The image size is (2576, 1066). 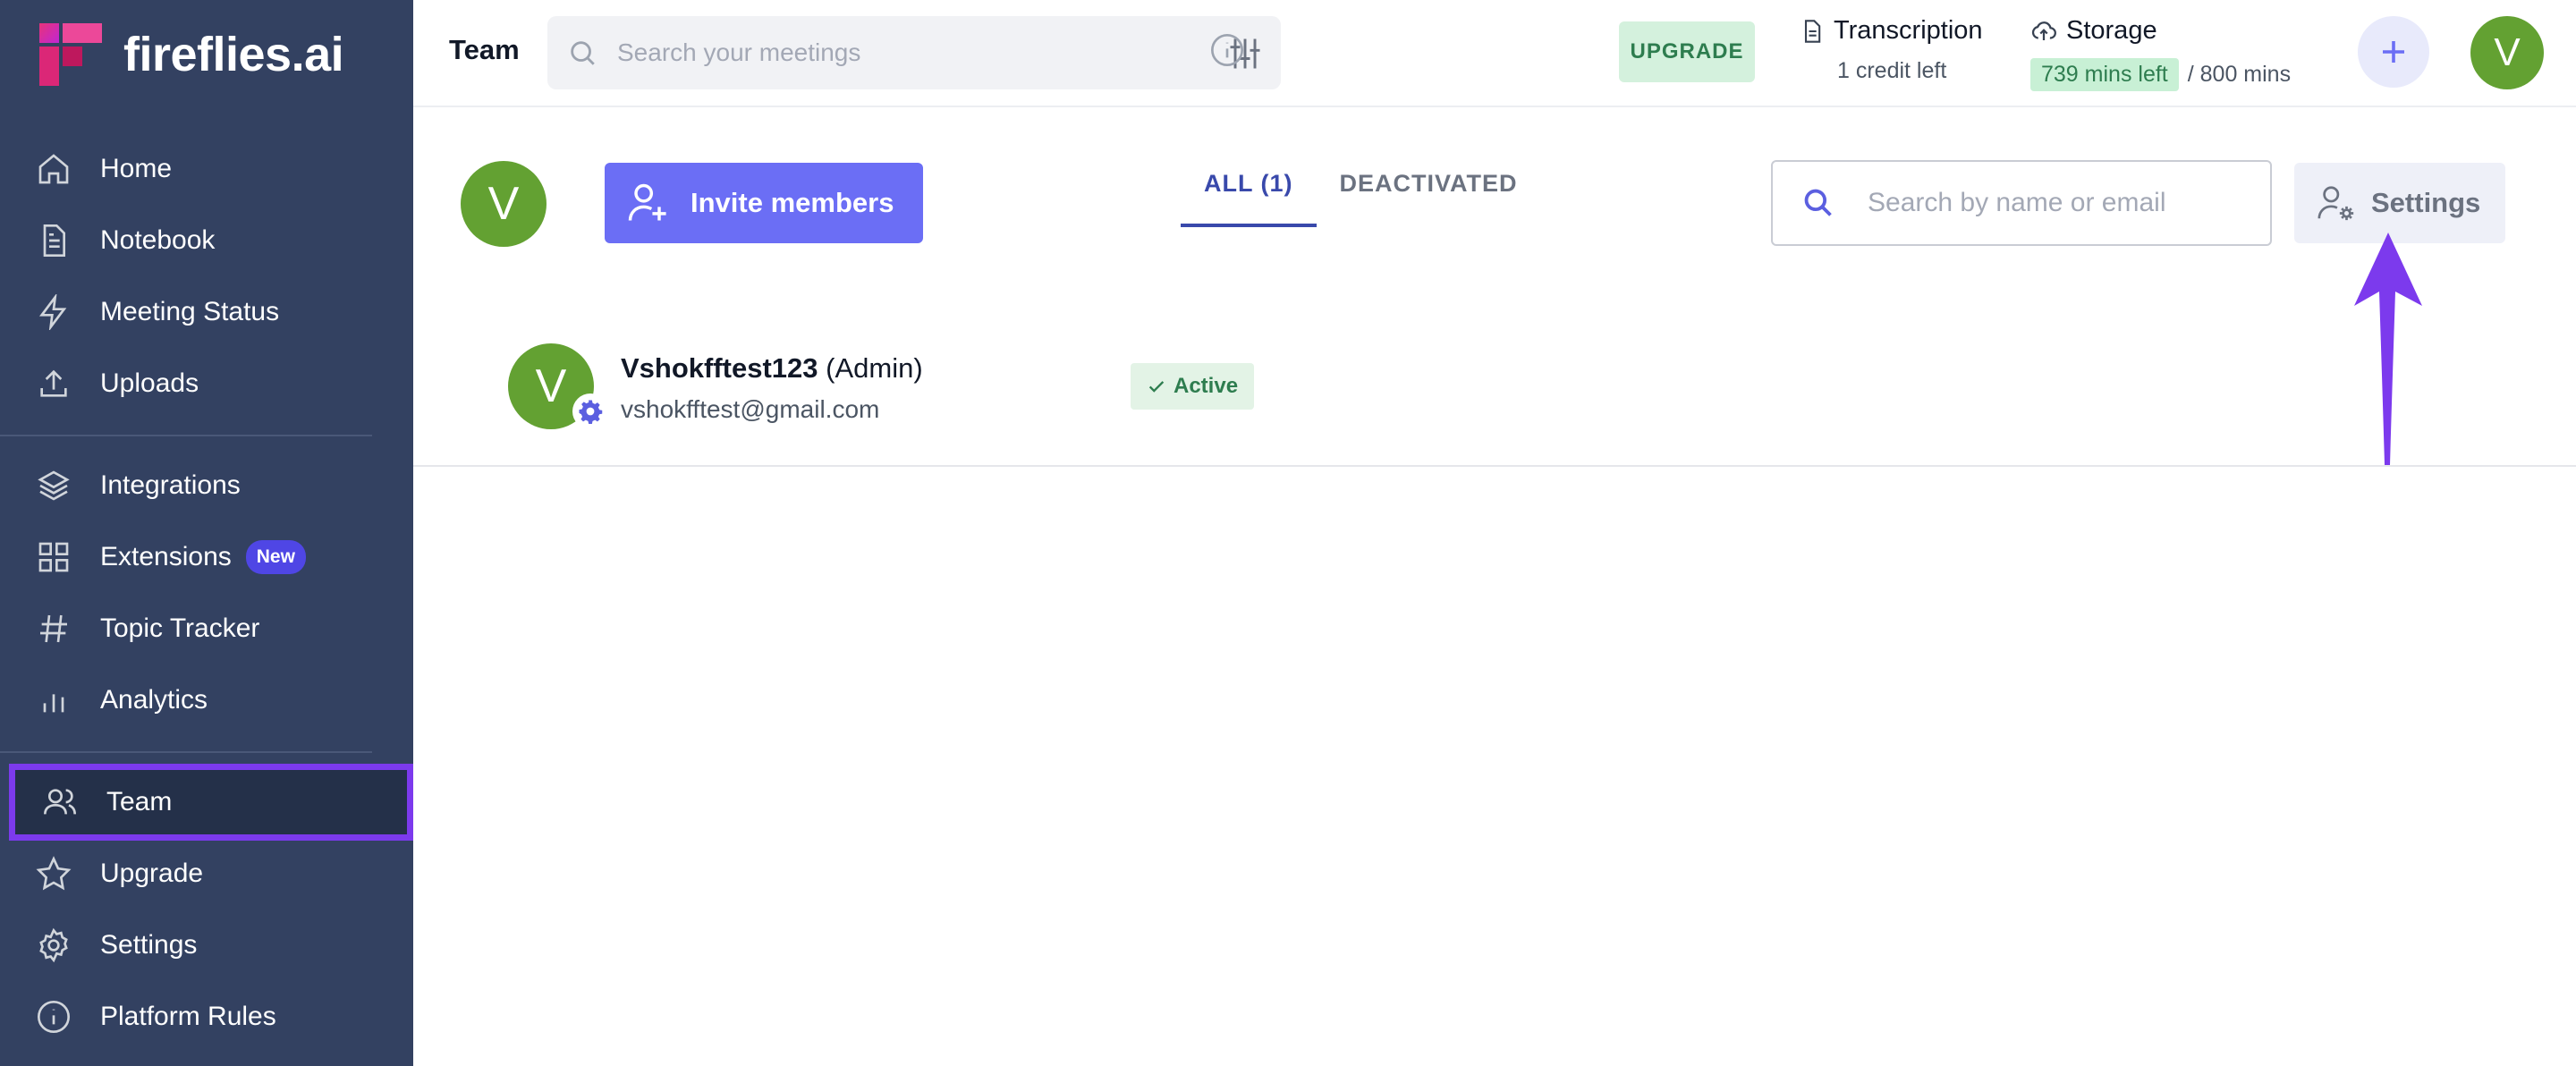 I want to click on meeting-search-box, so click(x=914, y=52).